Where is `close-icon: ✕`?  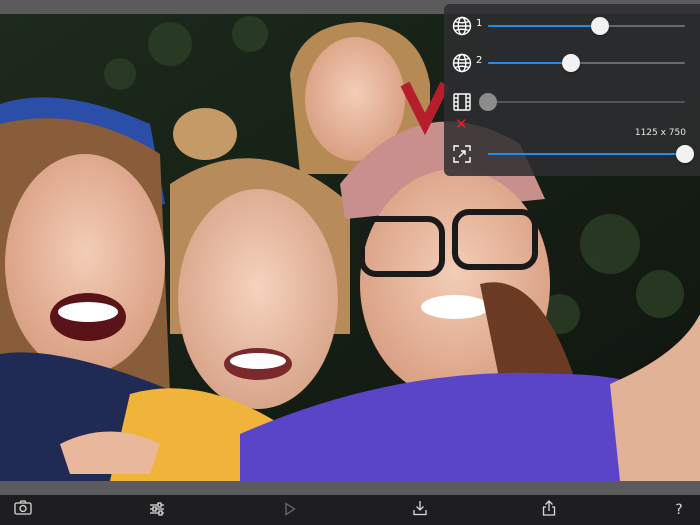
close-icon: ✕ is located at coordinates (461, 124).